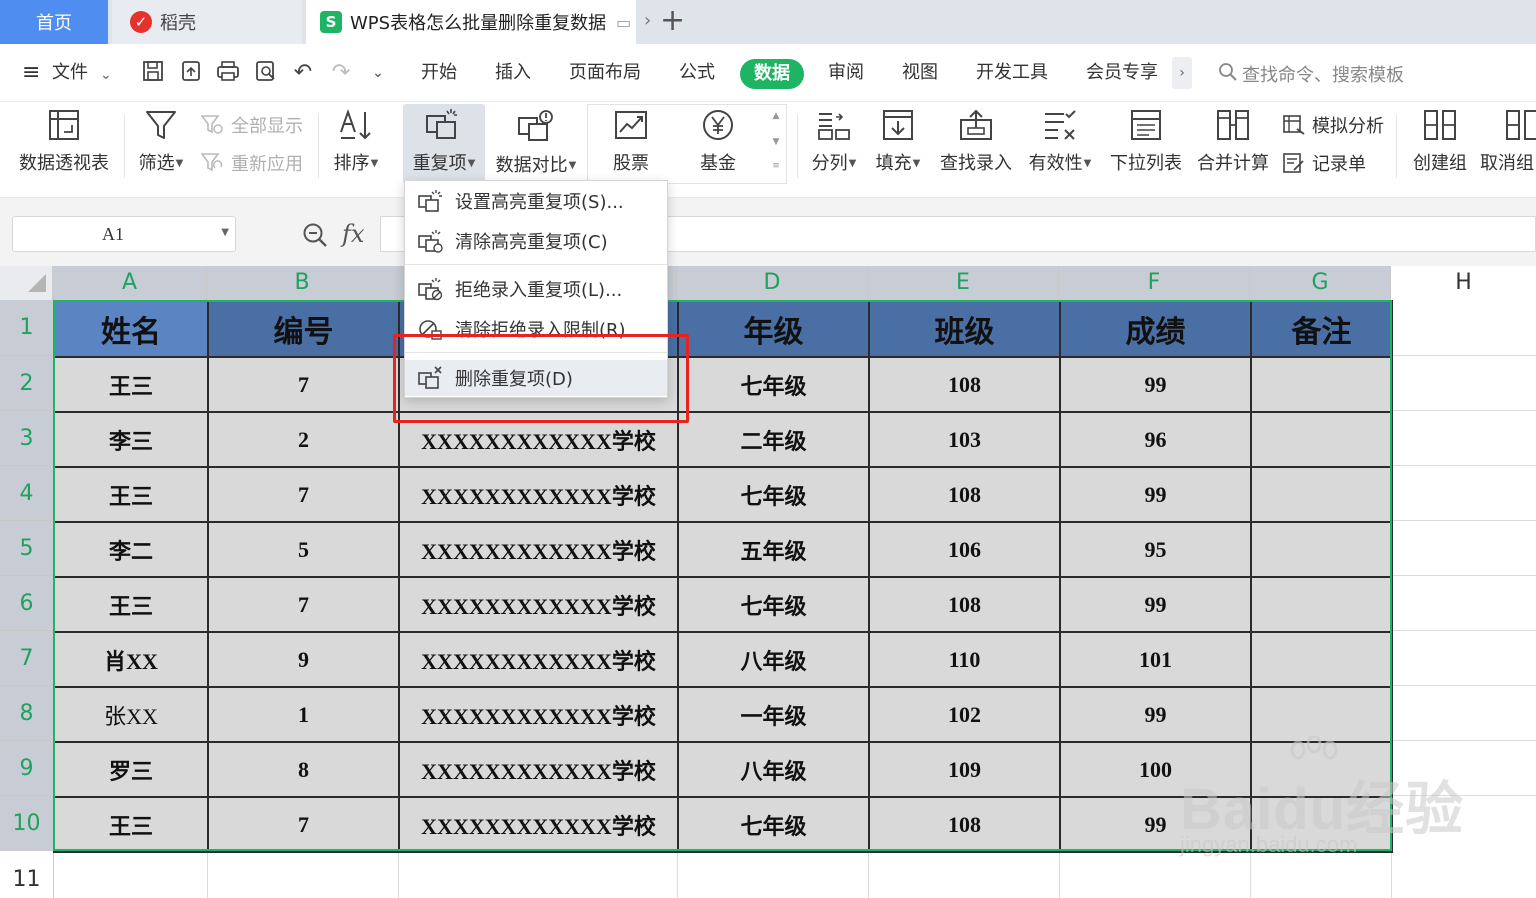  I want to click on table-cell: 100, so click(1155, 769).